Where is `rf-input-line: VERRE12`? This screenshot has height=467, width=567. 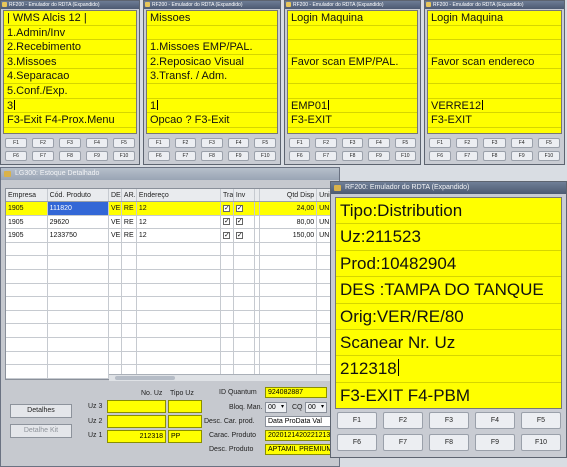
rf-input-line: VERRE12 is located at coordinates (494, 106).